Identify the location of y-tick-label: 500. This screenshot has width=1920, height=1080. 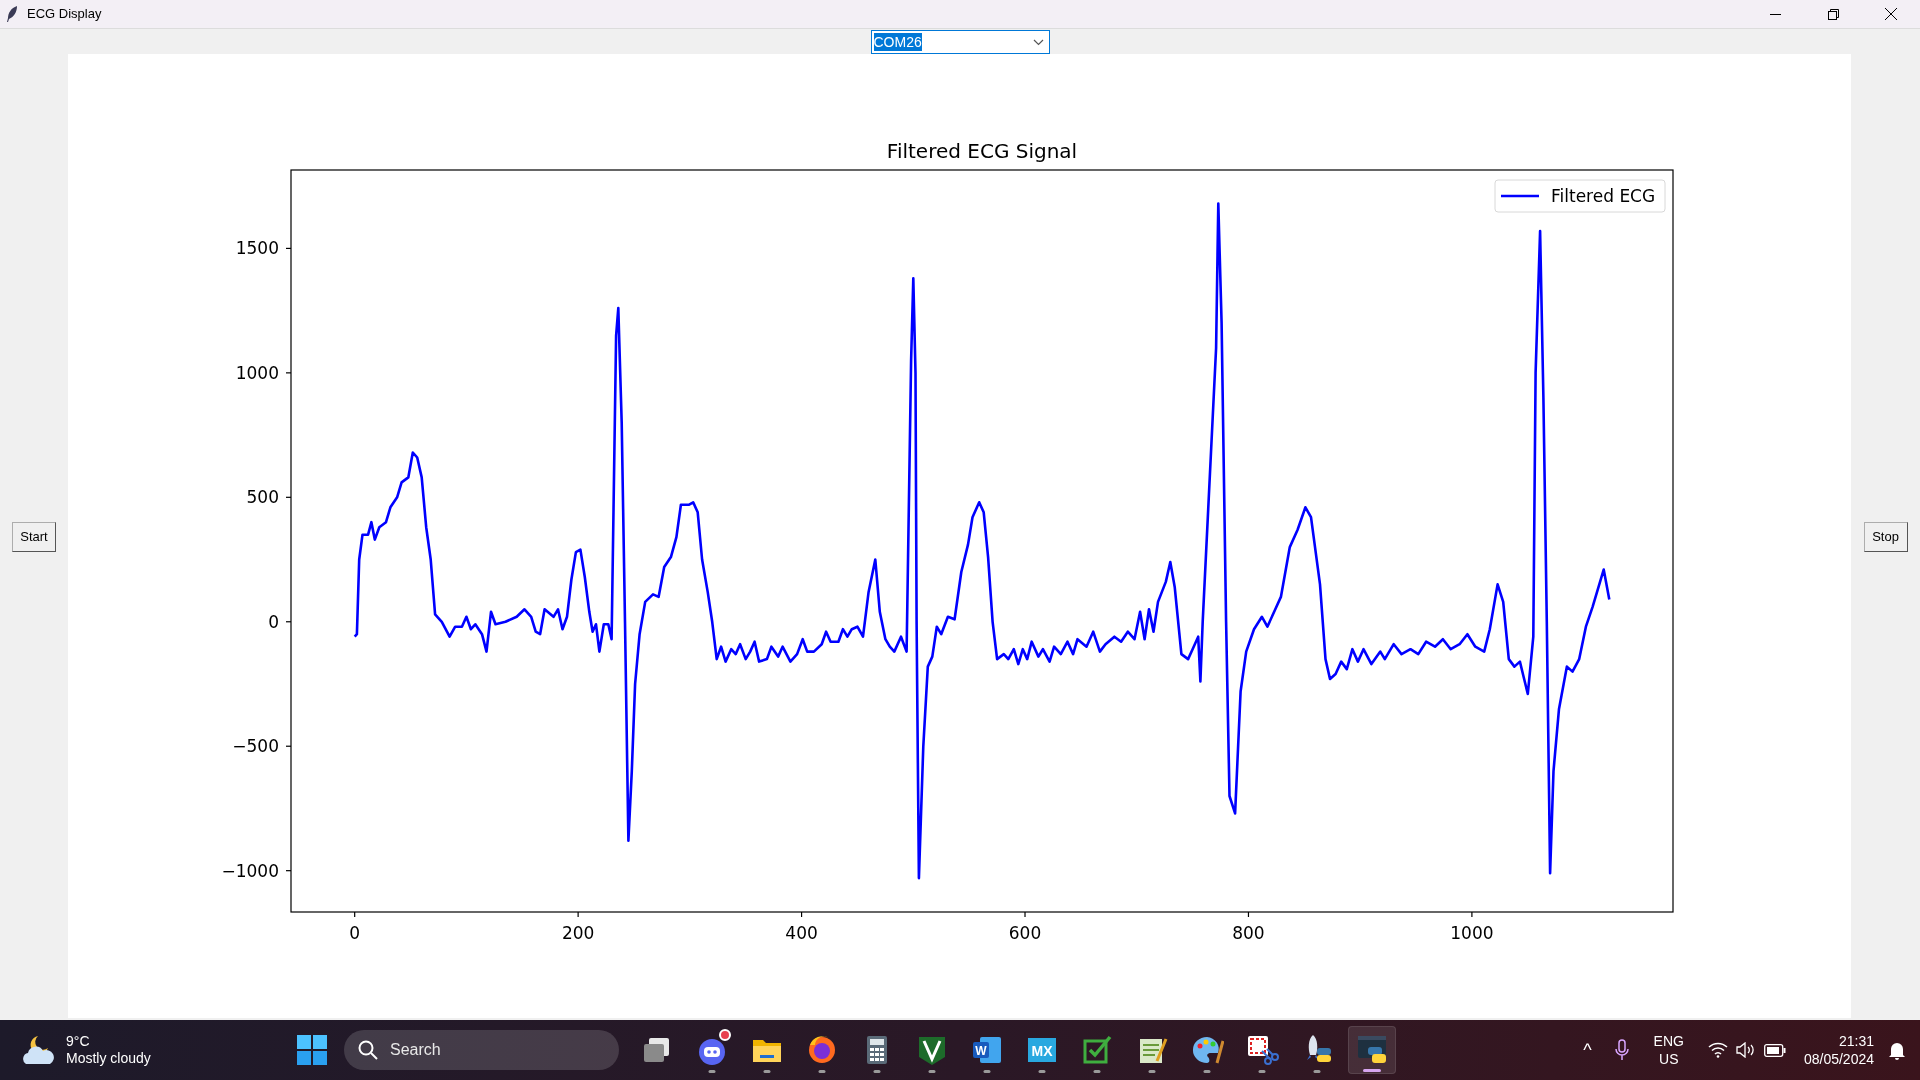
(262, 497).